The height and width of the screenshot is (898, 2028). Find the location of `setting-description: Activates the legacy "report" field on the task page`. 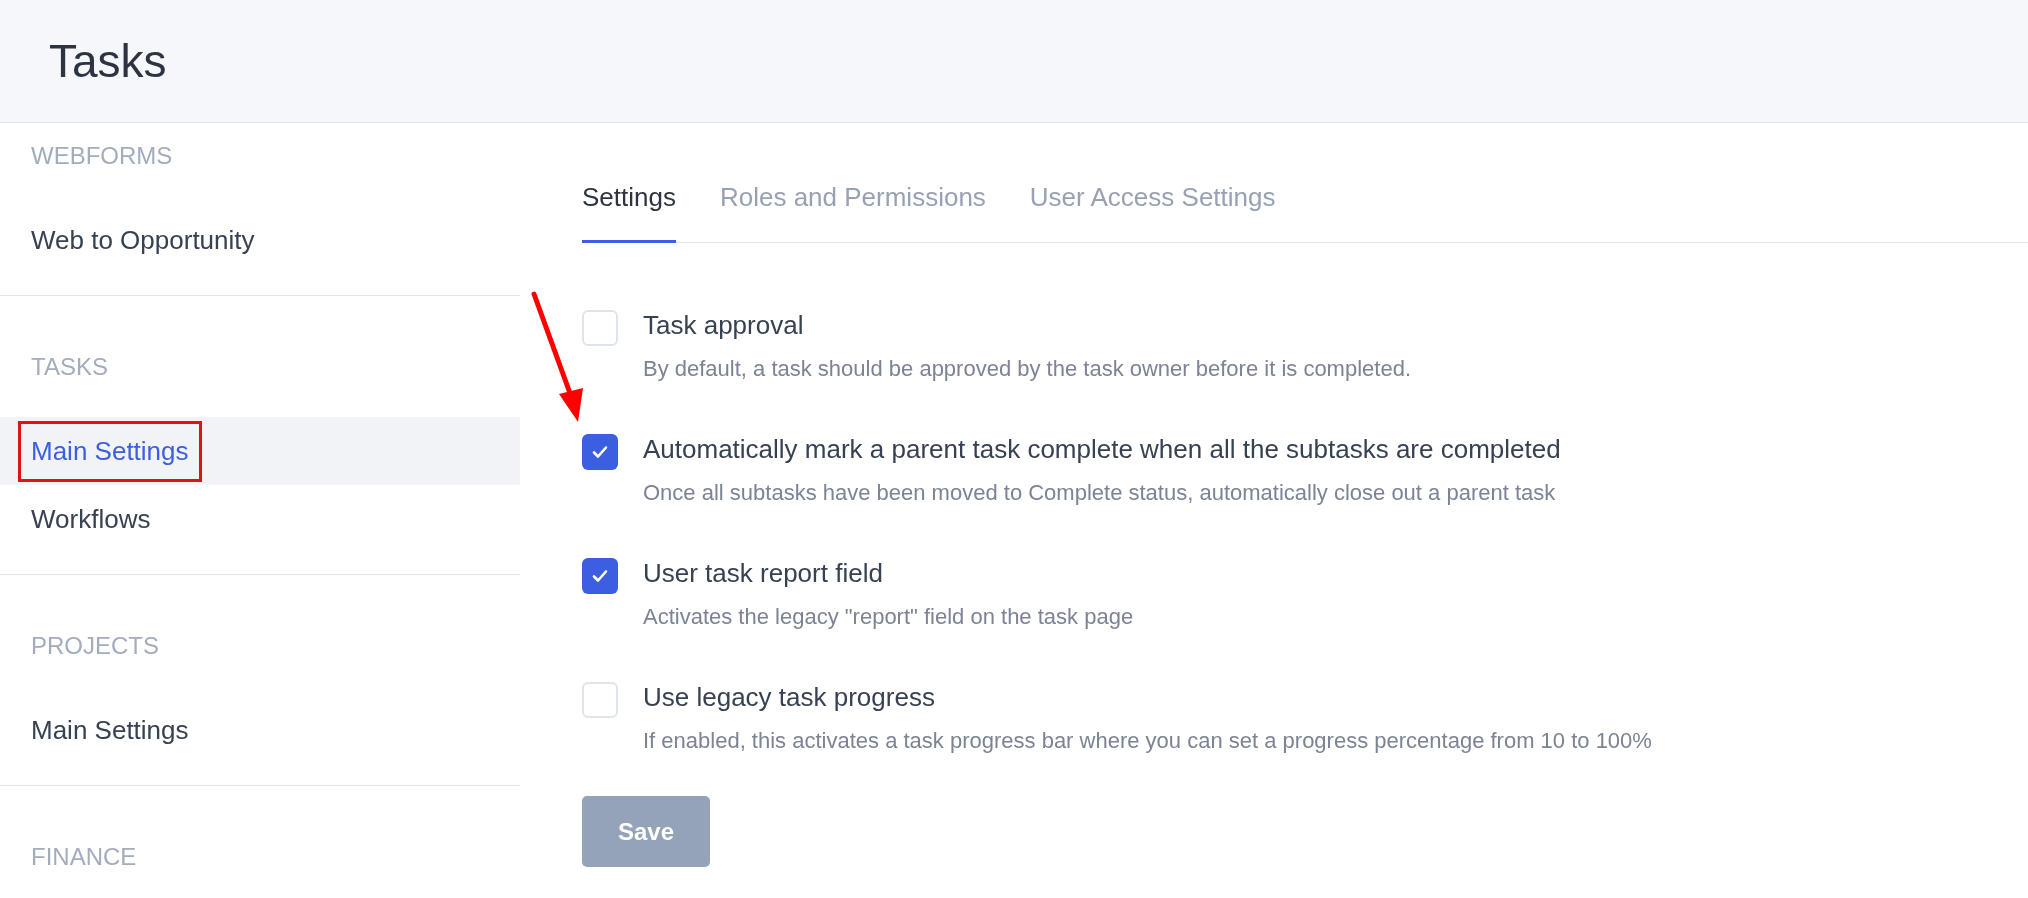

setting-description: Activates the legacy "report" field on the task page is located at coordinates (888, 617).